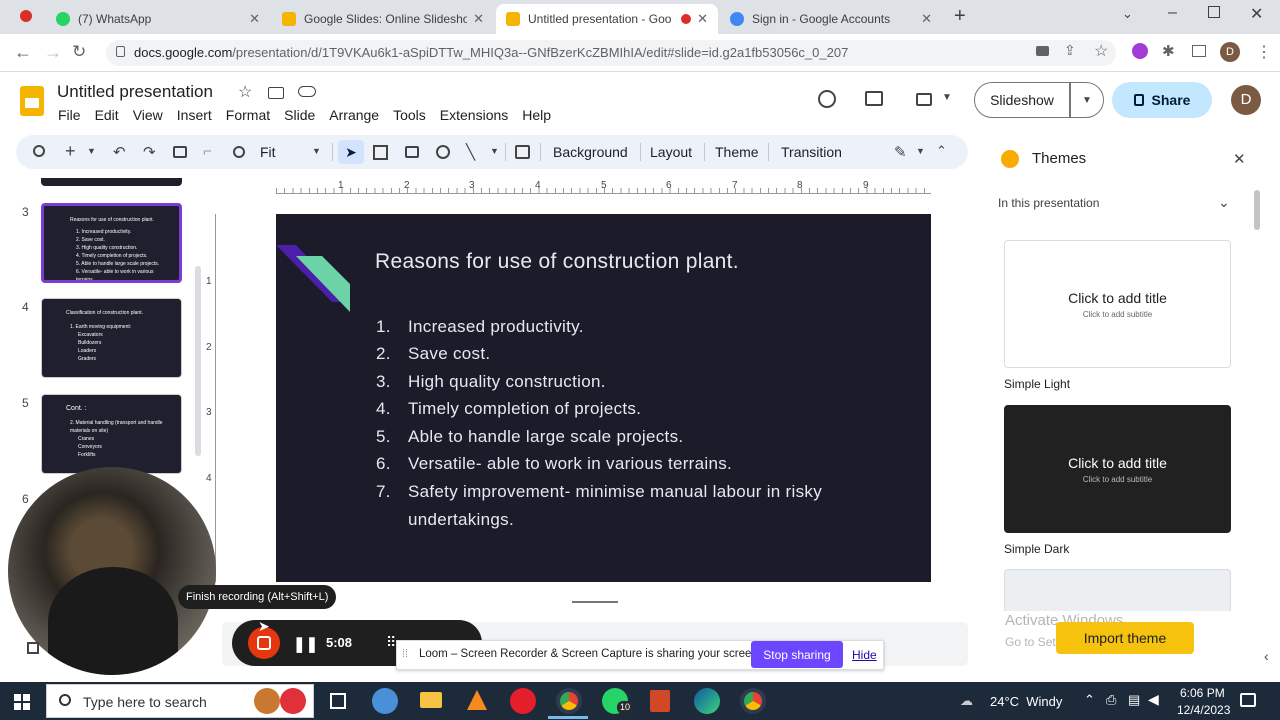 The width and height of the screenshot is (1280, 720). Describe the element at coordinates (26, 16) in the screenshot. I see `tab-search-dot` at that location.